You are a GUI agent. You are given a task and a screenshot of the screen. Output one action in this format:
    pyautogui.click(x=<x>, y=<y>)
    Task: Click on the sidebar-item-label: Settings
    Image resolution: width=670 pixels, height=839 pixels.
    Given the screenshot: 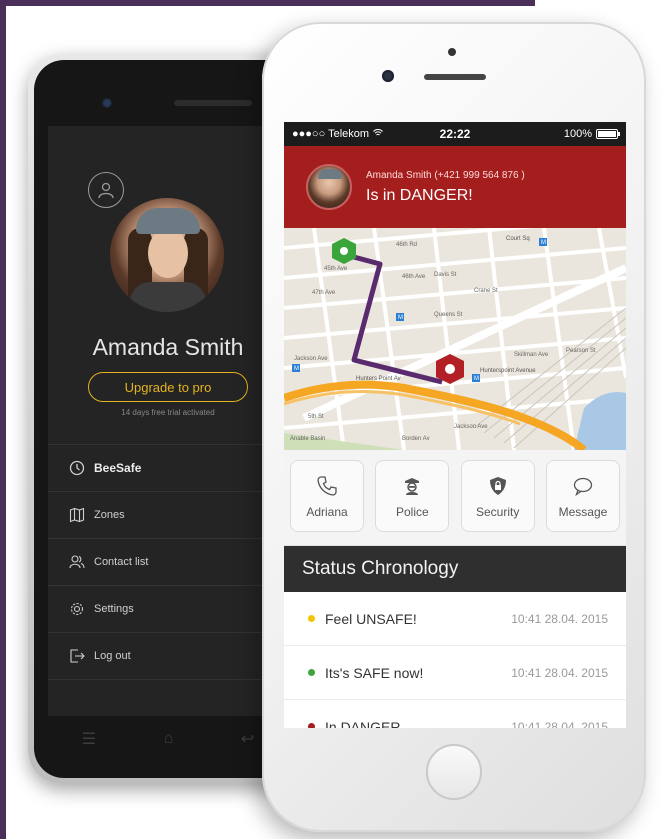 What is the action you would take?
    pyautogui.click(x=114, y=609)
    